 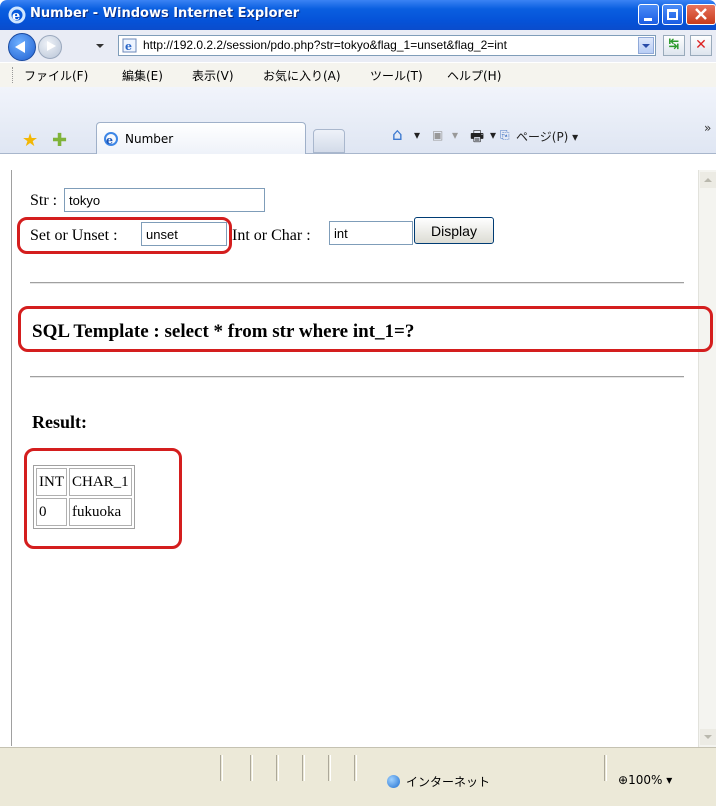 I want to click on menu-favorites: お気に入り(A), so click(x=302, y=75).